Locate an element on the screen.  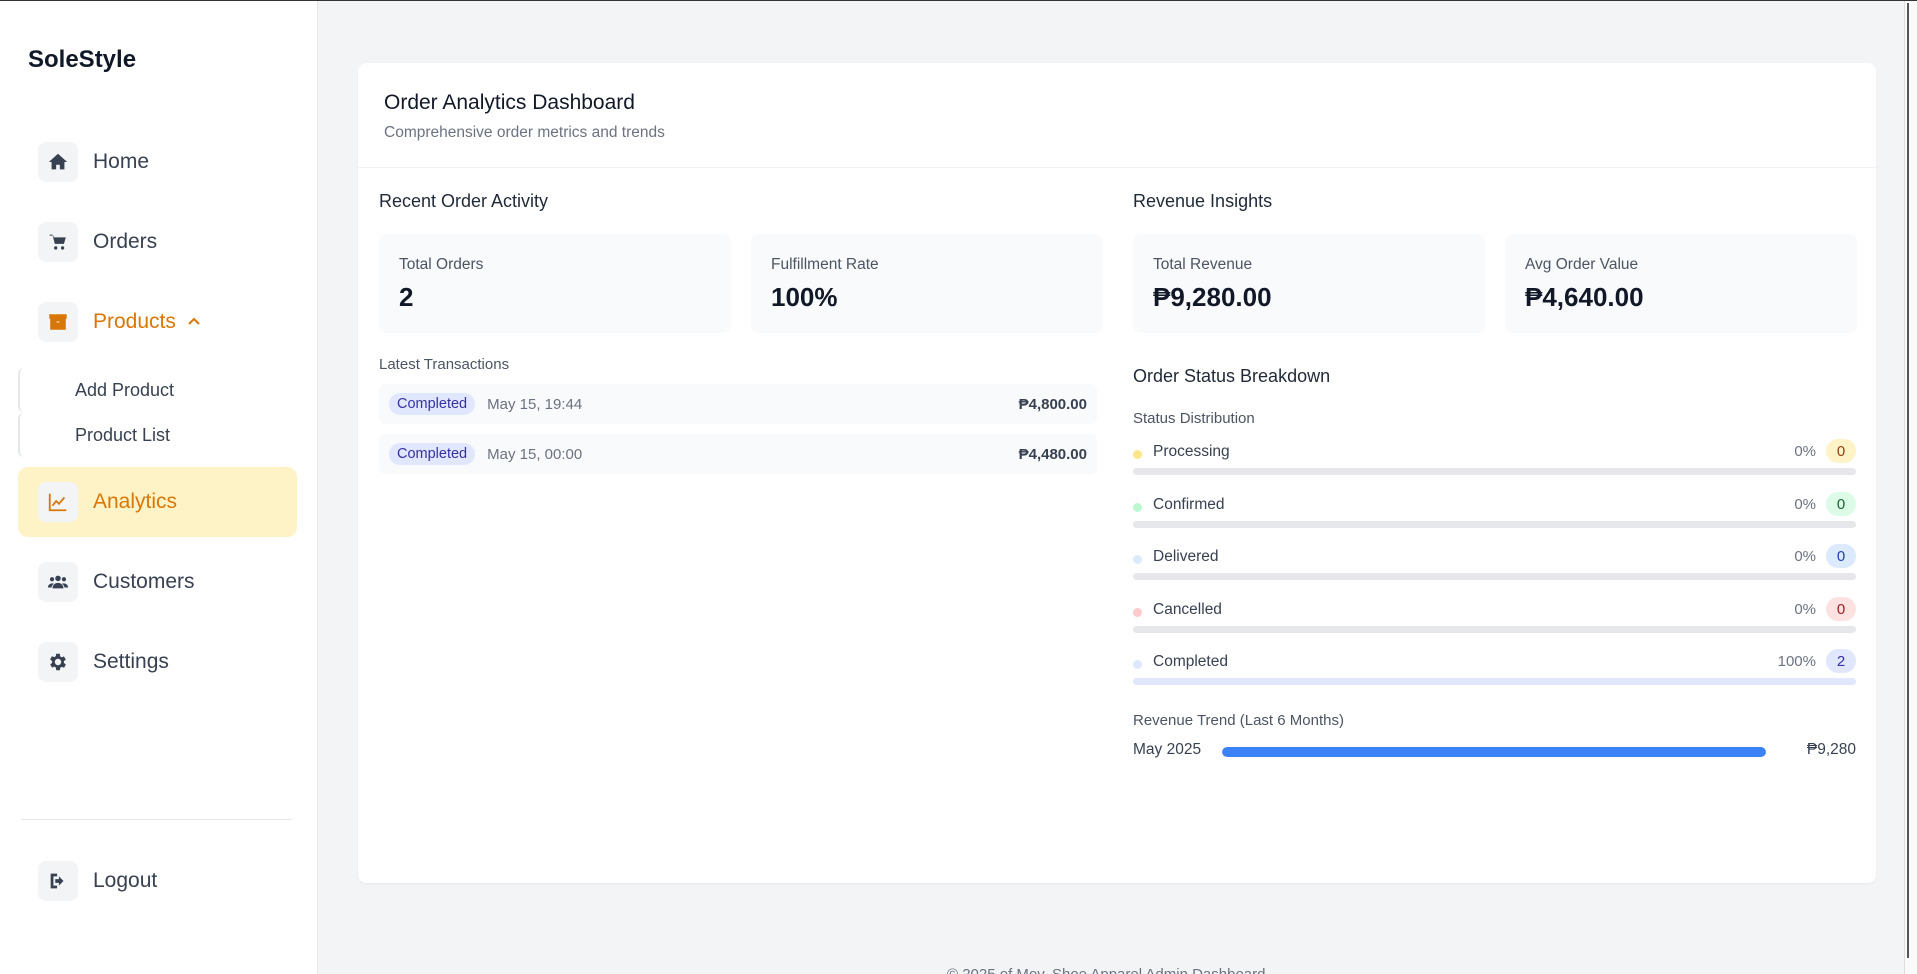
sidebar-item-products: Products is located at coordinates (157, 322).